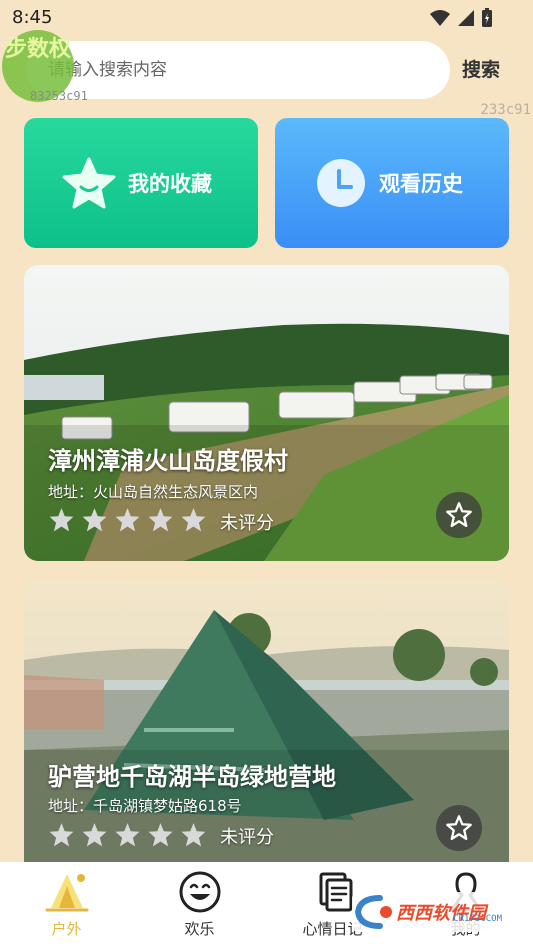  I want to click on search-input, so click(238, 70).